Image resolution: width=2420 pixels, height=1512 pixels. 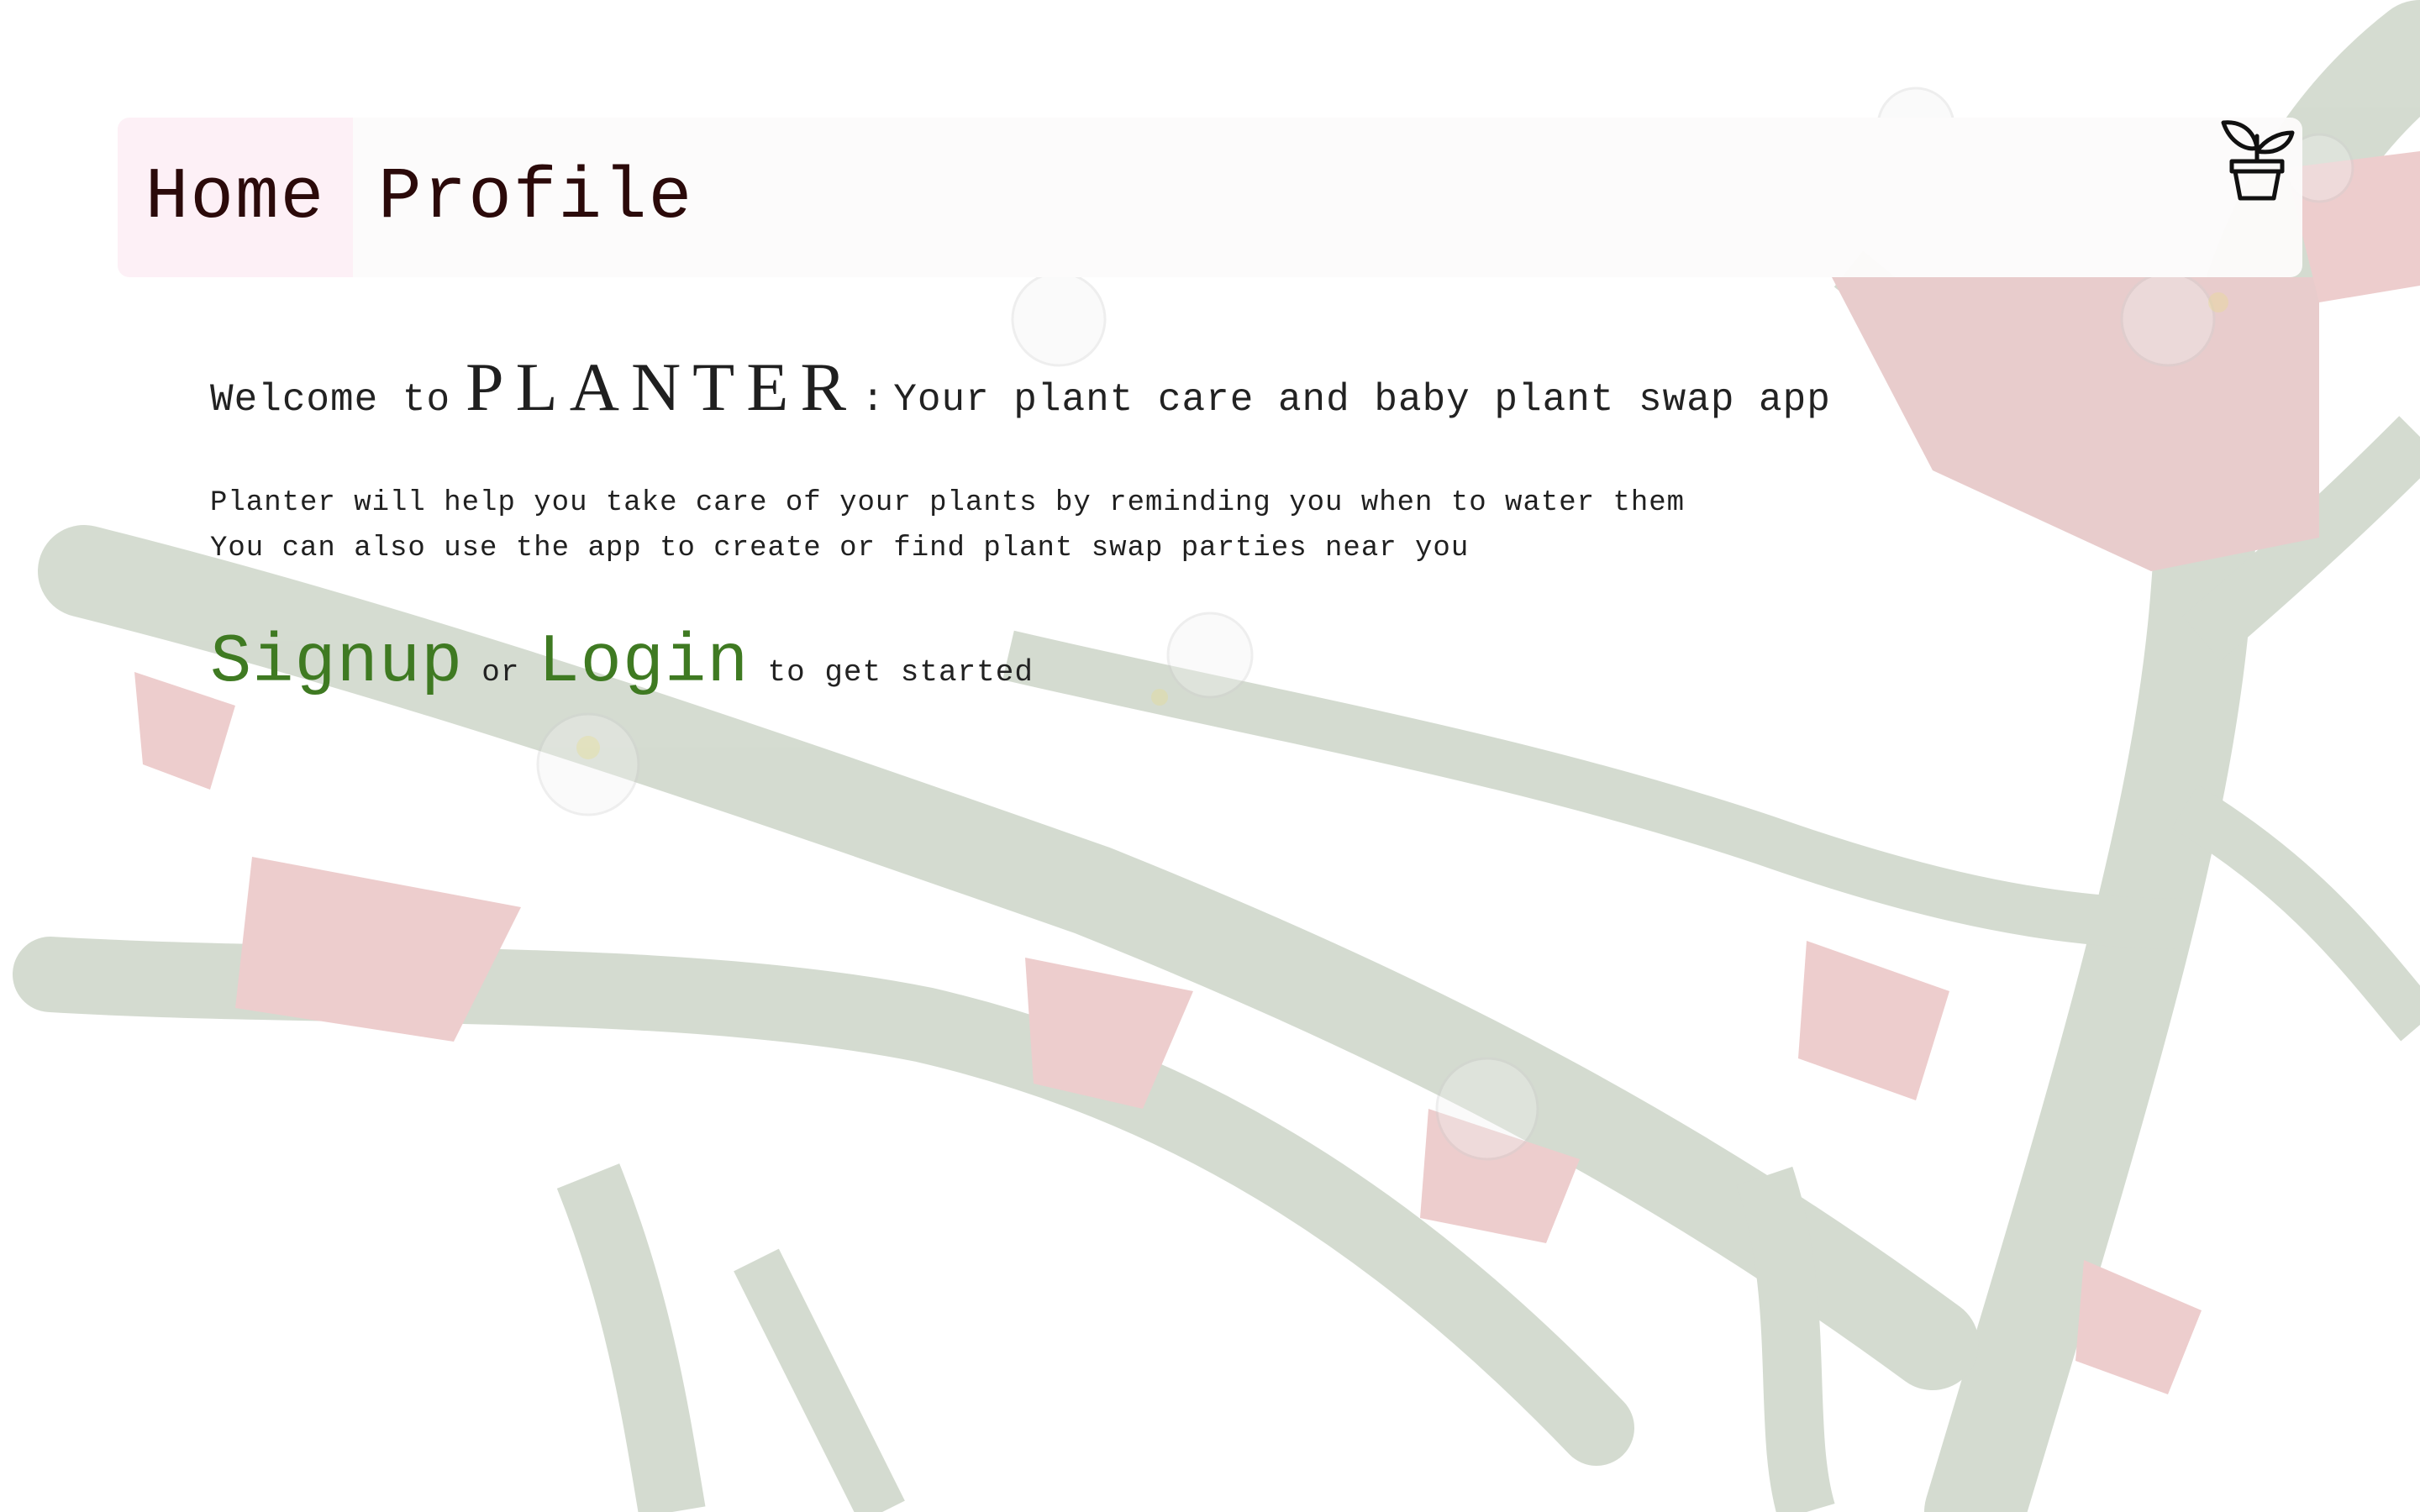 I want to click on welcome-tagline: Your plant care and baby plant swap app, so click(x=1362, y=400).